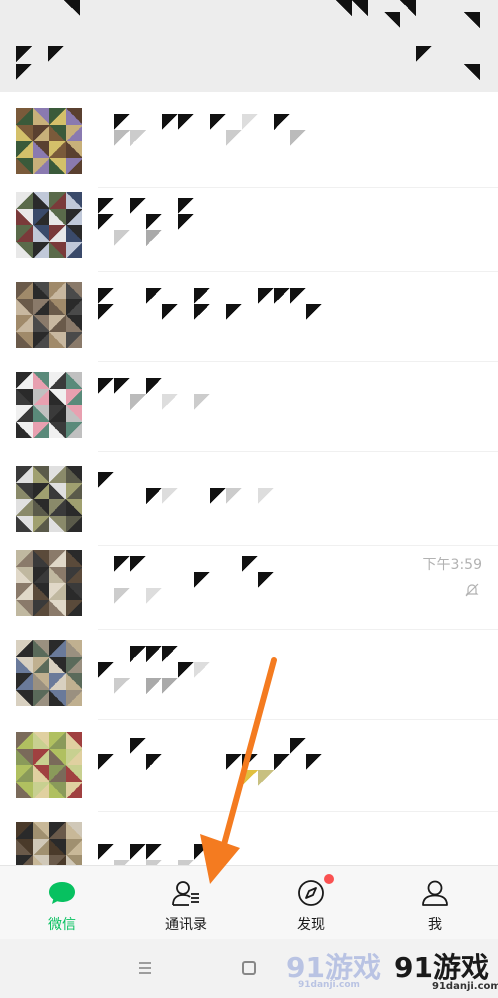 The image size is (498, 998). What do you see at coordinates (249, 968) in the screenshot?
I see `home-icon` at bounding box center [249, 968].